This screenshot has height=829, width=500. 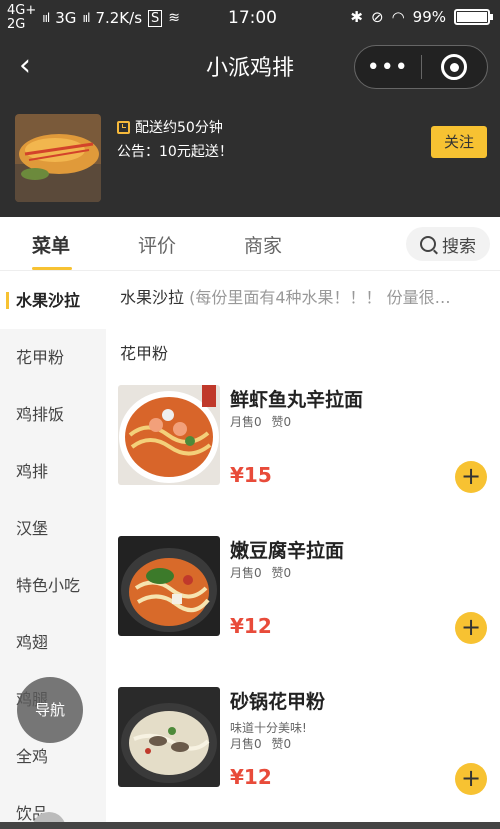 I want to click on search-label: 搜索, so click(x=459, y=246).